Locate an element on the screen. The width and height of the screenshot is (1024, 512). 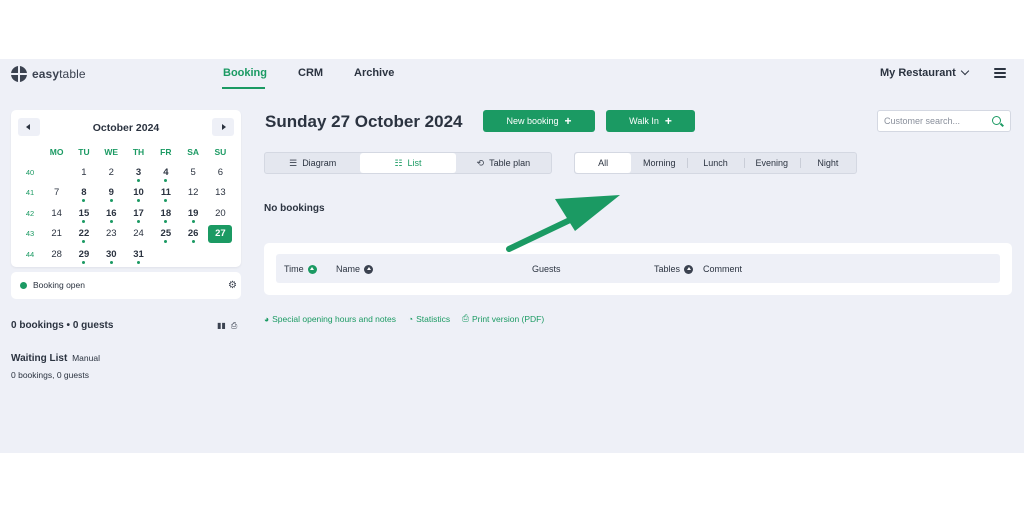
weekday-header: SA is located at coordinates (193, 152).